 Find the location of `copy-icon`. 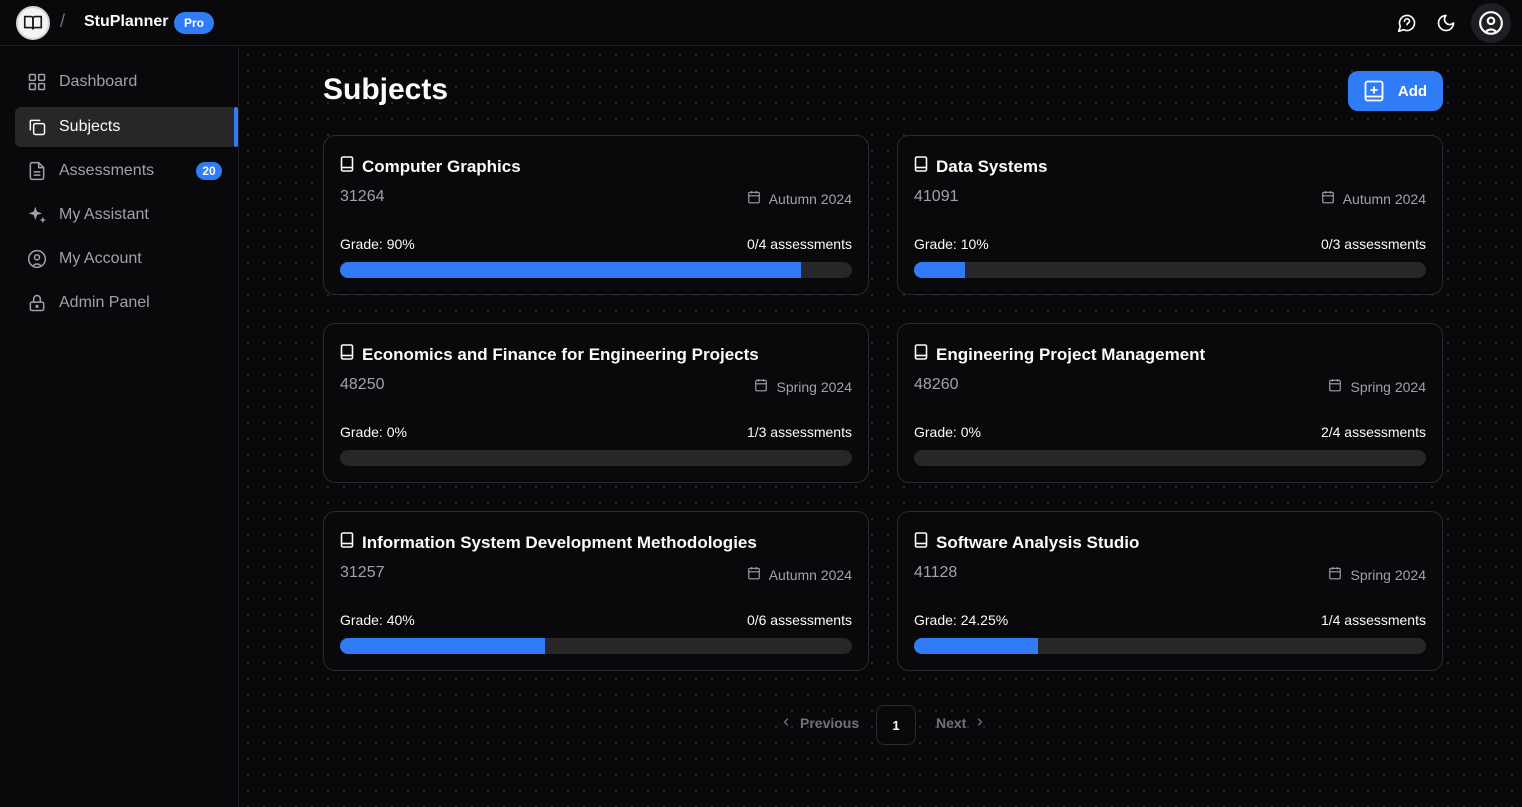

copy-icon is located at coordinates (37, 127).